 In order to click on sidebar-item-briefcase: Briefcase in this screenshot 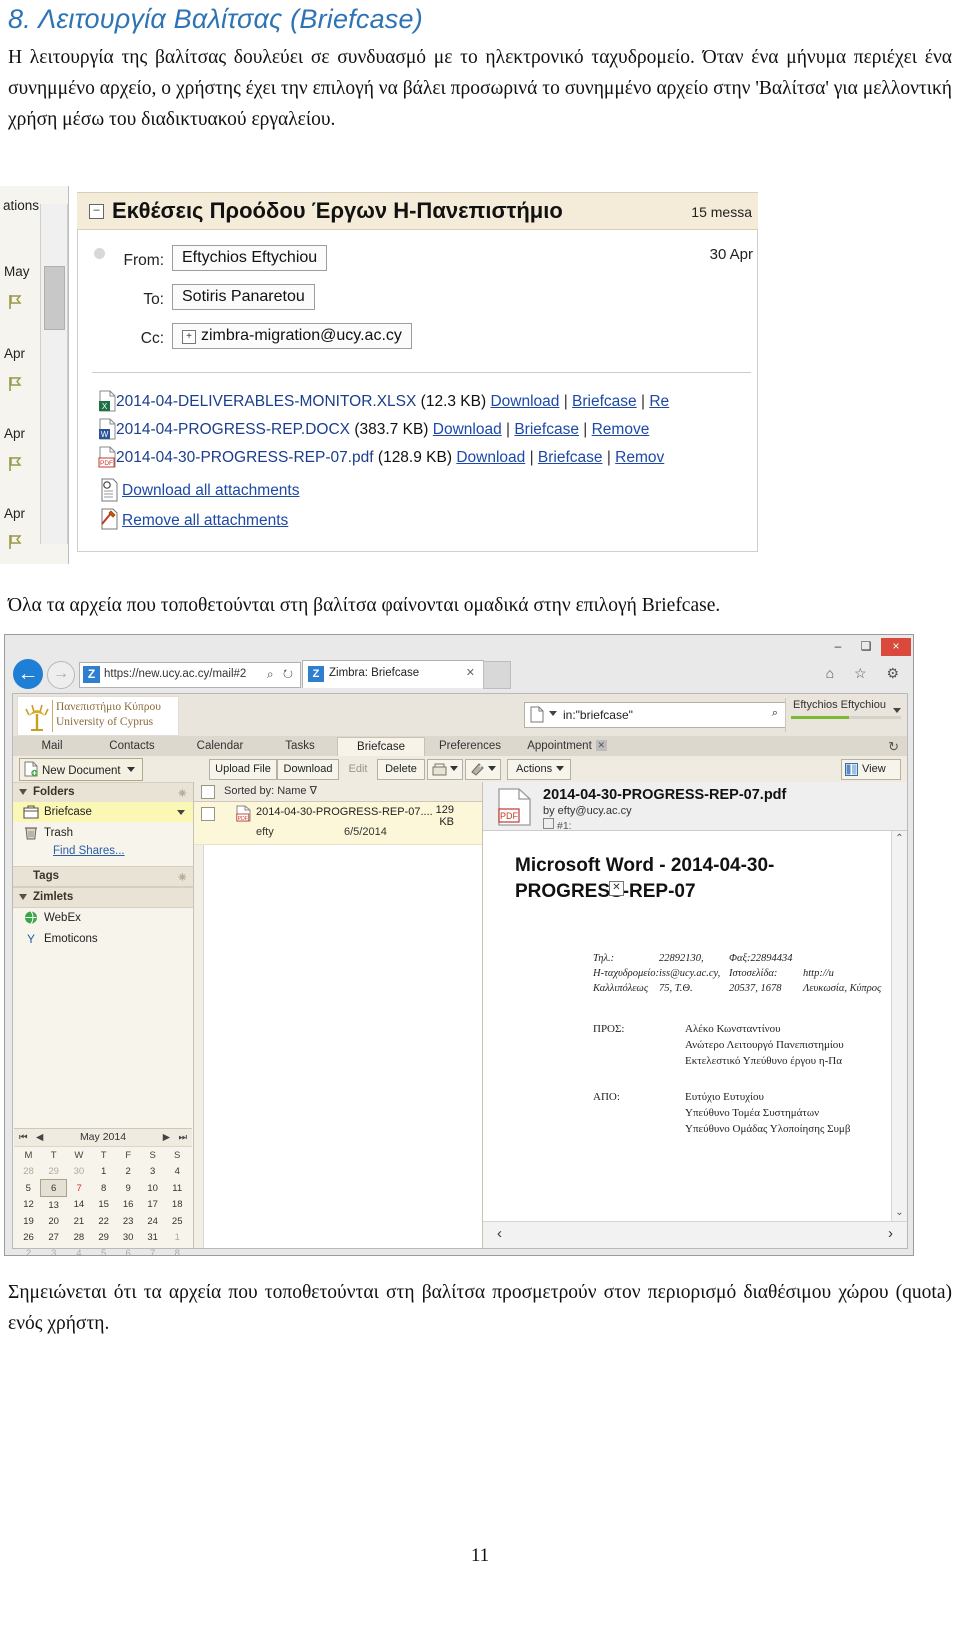, I will do `click(103, 812)`.